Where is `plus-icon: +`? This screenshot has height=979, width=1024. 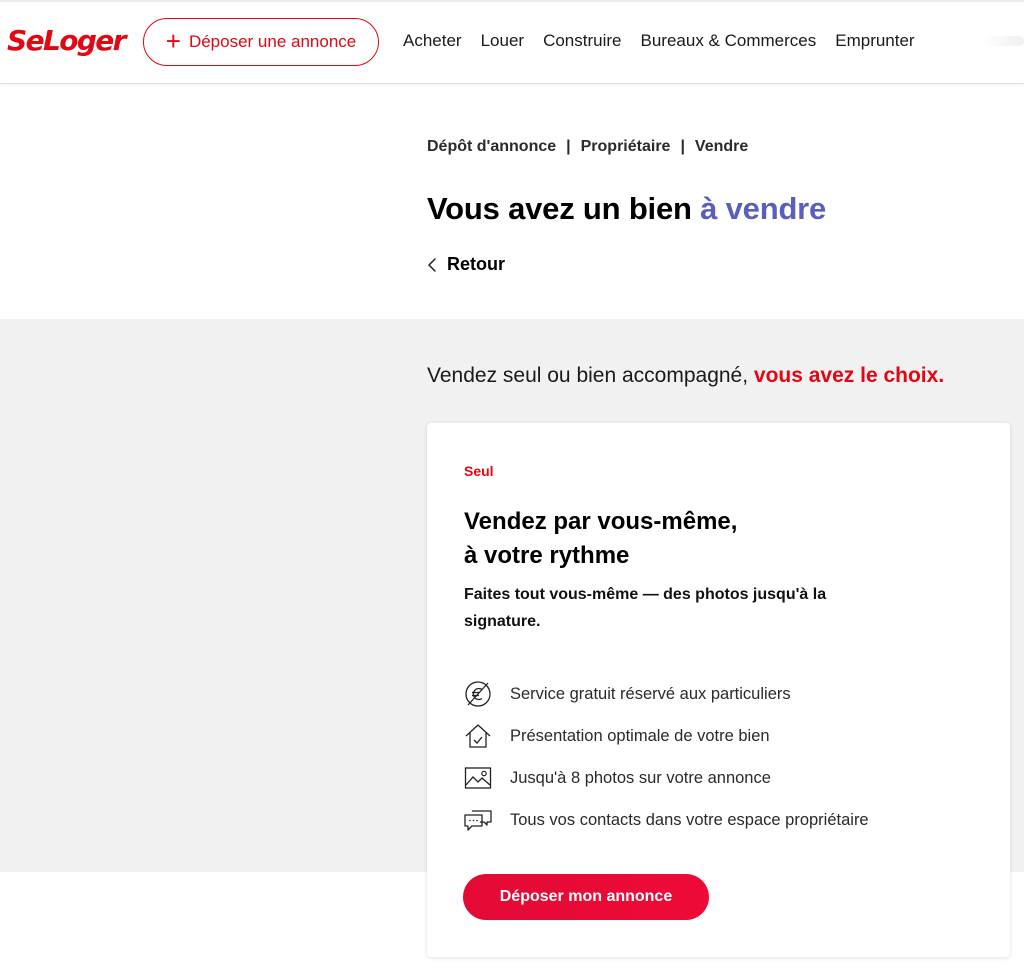
plus-icon: + is located at coordinates (173, 41).